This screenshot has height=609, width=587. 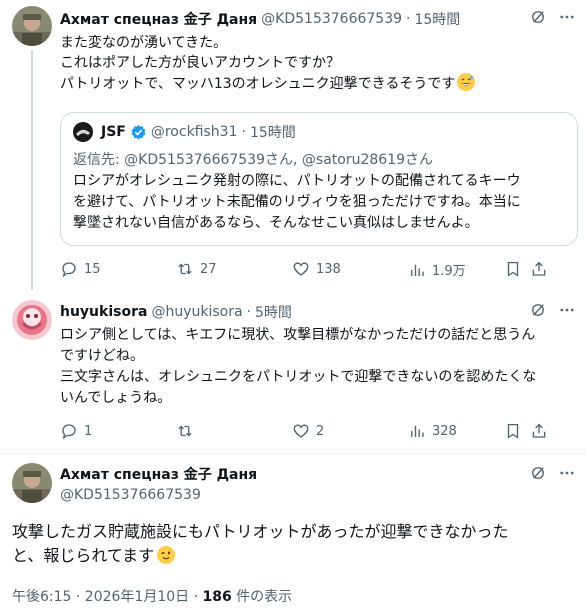 What do you see at coordinates (196, 269) in the screenshot?
I see `repost-button: 27` at bounding box center [196, 269].